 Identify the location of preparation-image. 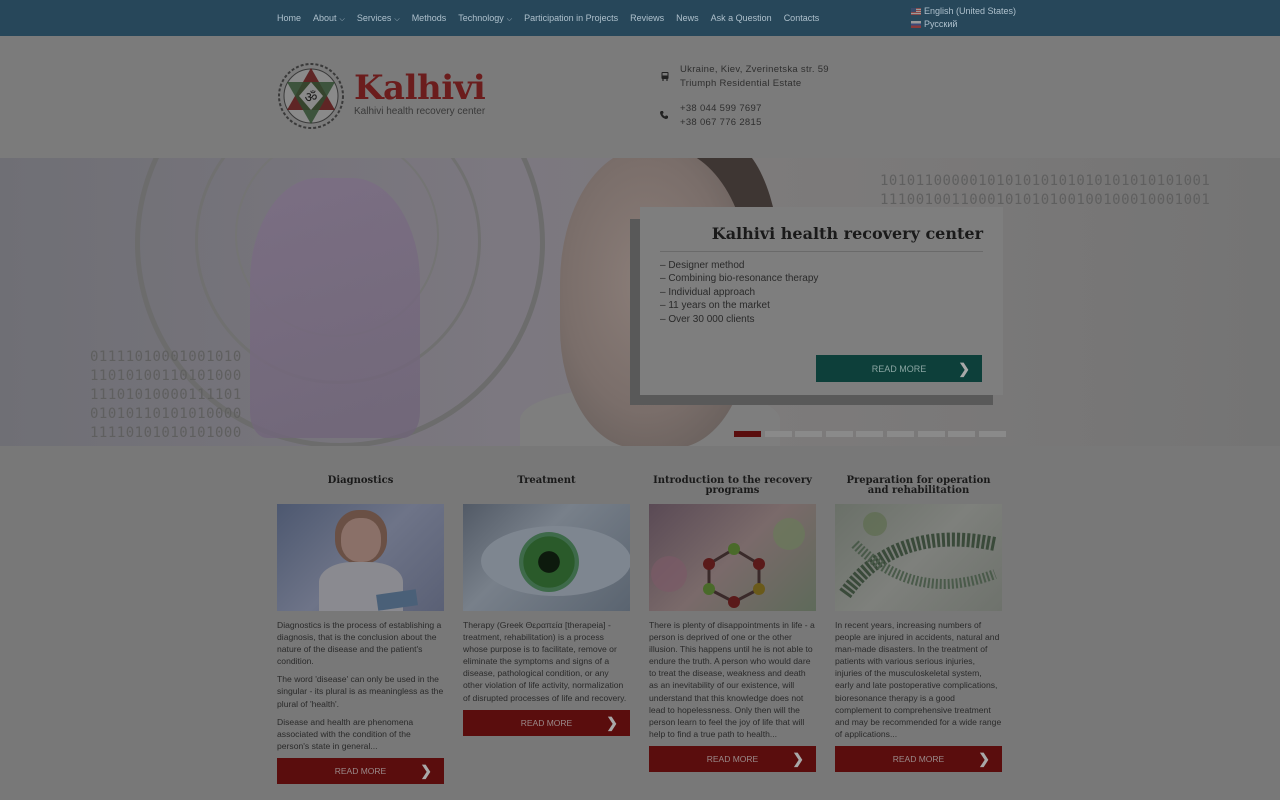
(918, 557).